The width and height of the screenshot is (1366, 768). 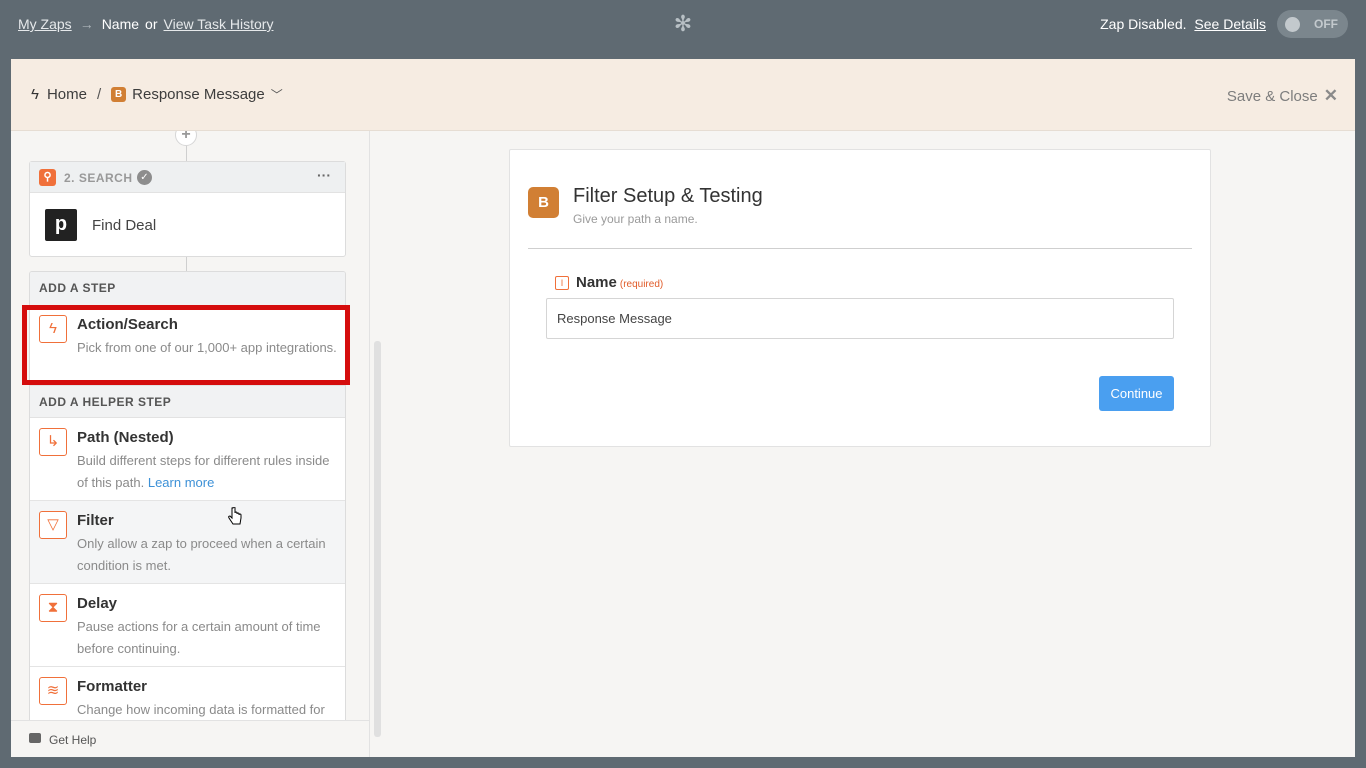 I want to click on learn-more-link: Learn more, so click(x=181, y=482).